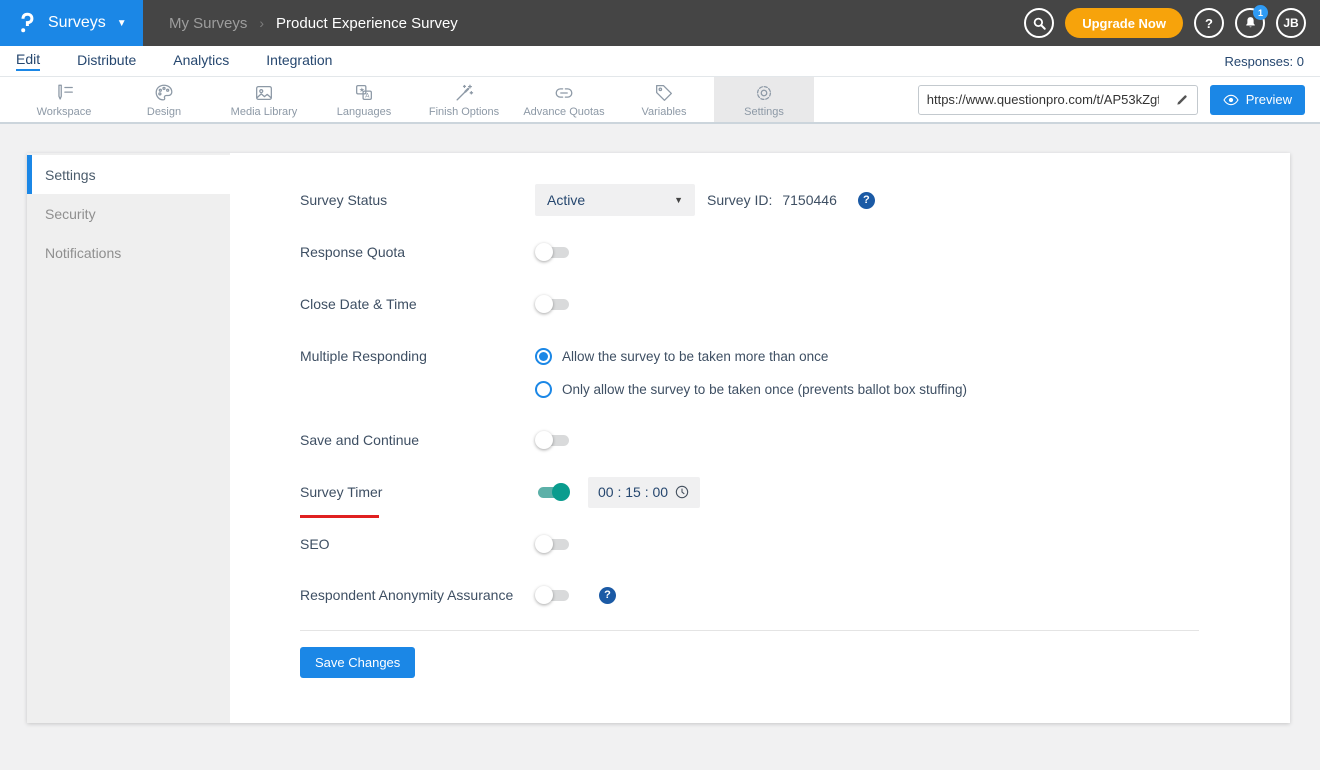 The height and width of the screenshot is (770, 1320). I want to click on product-switcher: Surveys ▼, so click(71, 23).